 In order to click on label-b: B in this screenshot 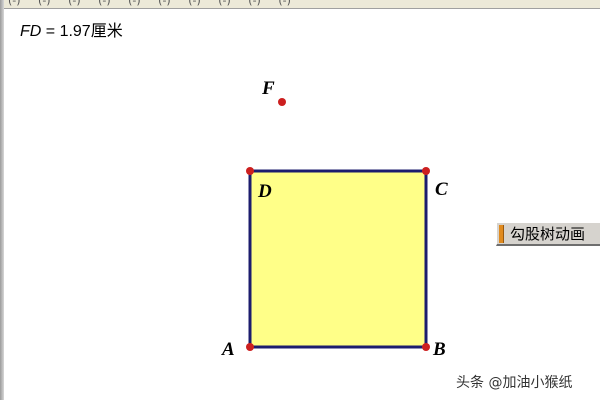, I will do `click(439, 349)`.